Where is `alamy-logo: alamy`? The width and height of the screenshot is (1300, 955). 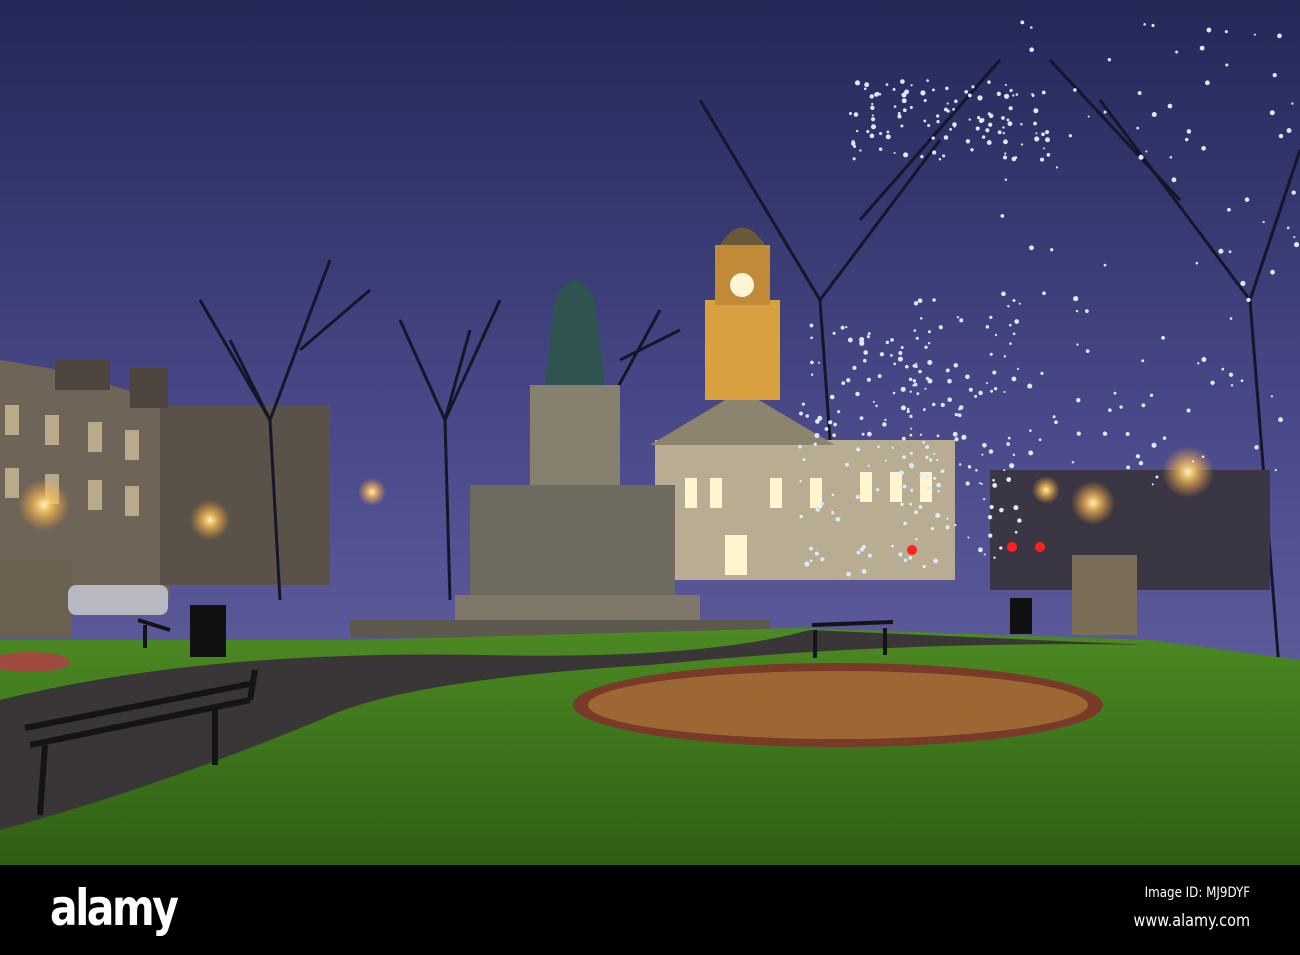 alamy-logo: alamy is located at coordinates (114, 908).